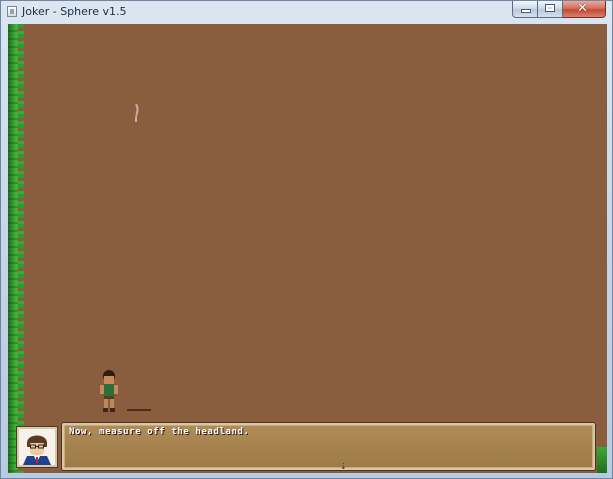  I want to click on minimize-icon, so click(526, 11).